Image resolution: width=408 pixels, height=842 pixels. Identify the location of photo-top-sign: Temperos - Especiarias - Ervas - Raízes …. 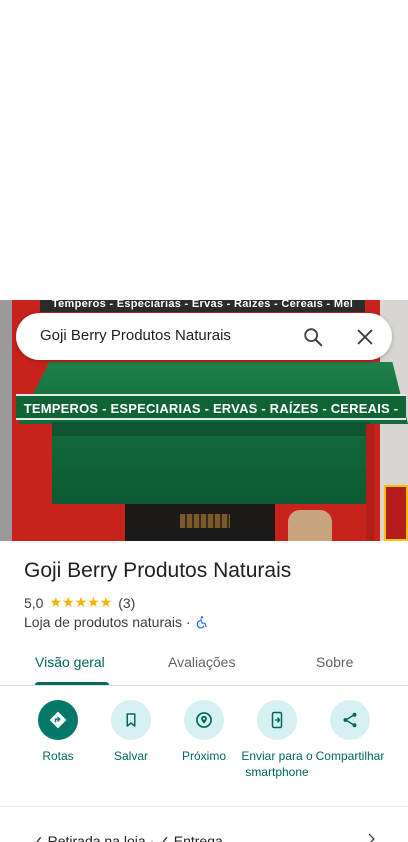
(202, 305).